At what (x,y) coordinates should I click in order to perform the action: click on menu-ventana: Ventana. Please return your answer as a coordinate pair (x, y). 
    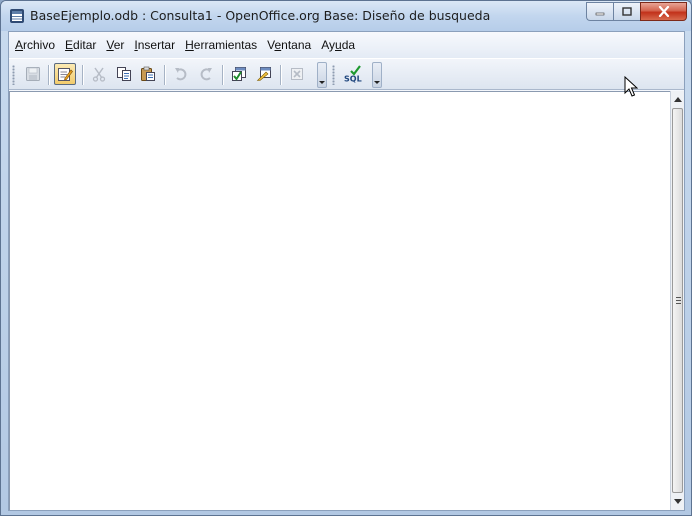
    Looking at the image, I should click on (289, 45).